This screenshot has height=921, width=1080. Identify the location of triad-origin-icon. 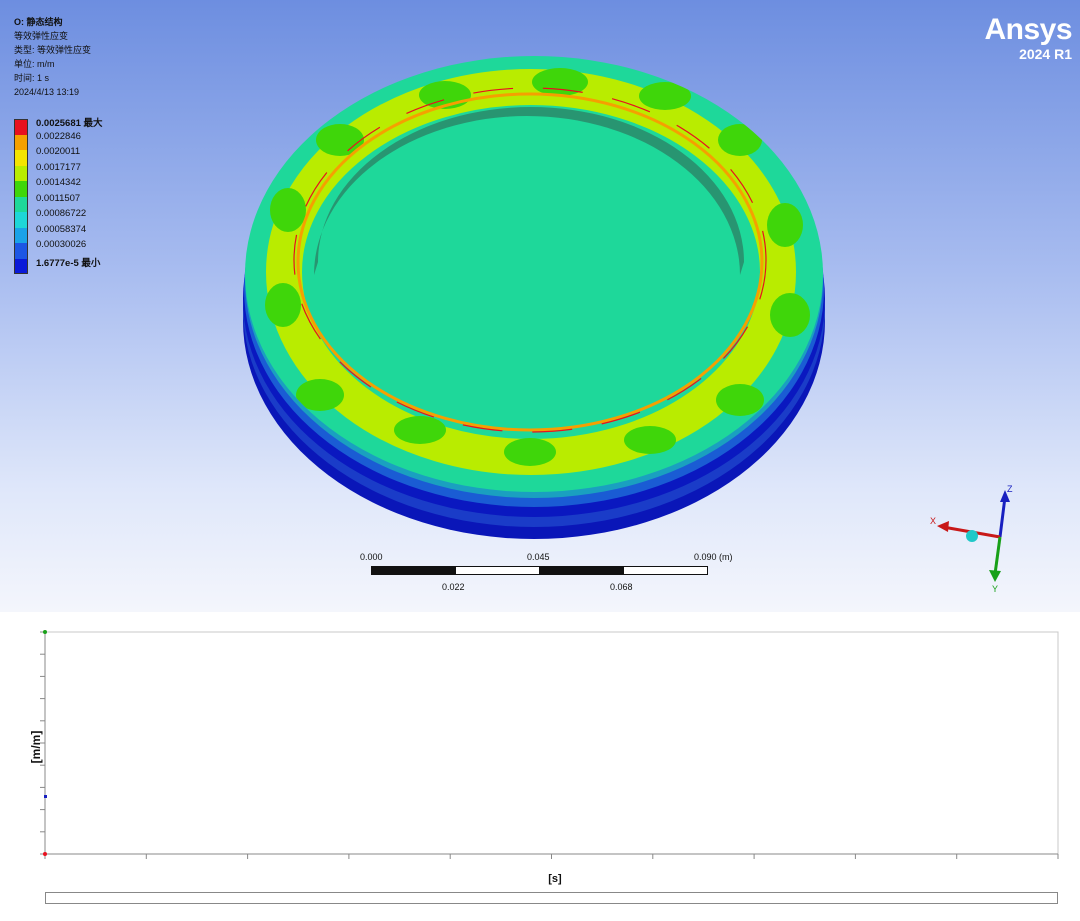
(972, 536).